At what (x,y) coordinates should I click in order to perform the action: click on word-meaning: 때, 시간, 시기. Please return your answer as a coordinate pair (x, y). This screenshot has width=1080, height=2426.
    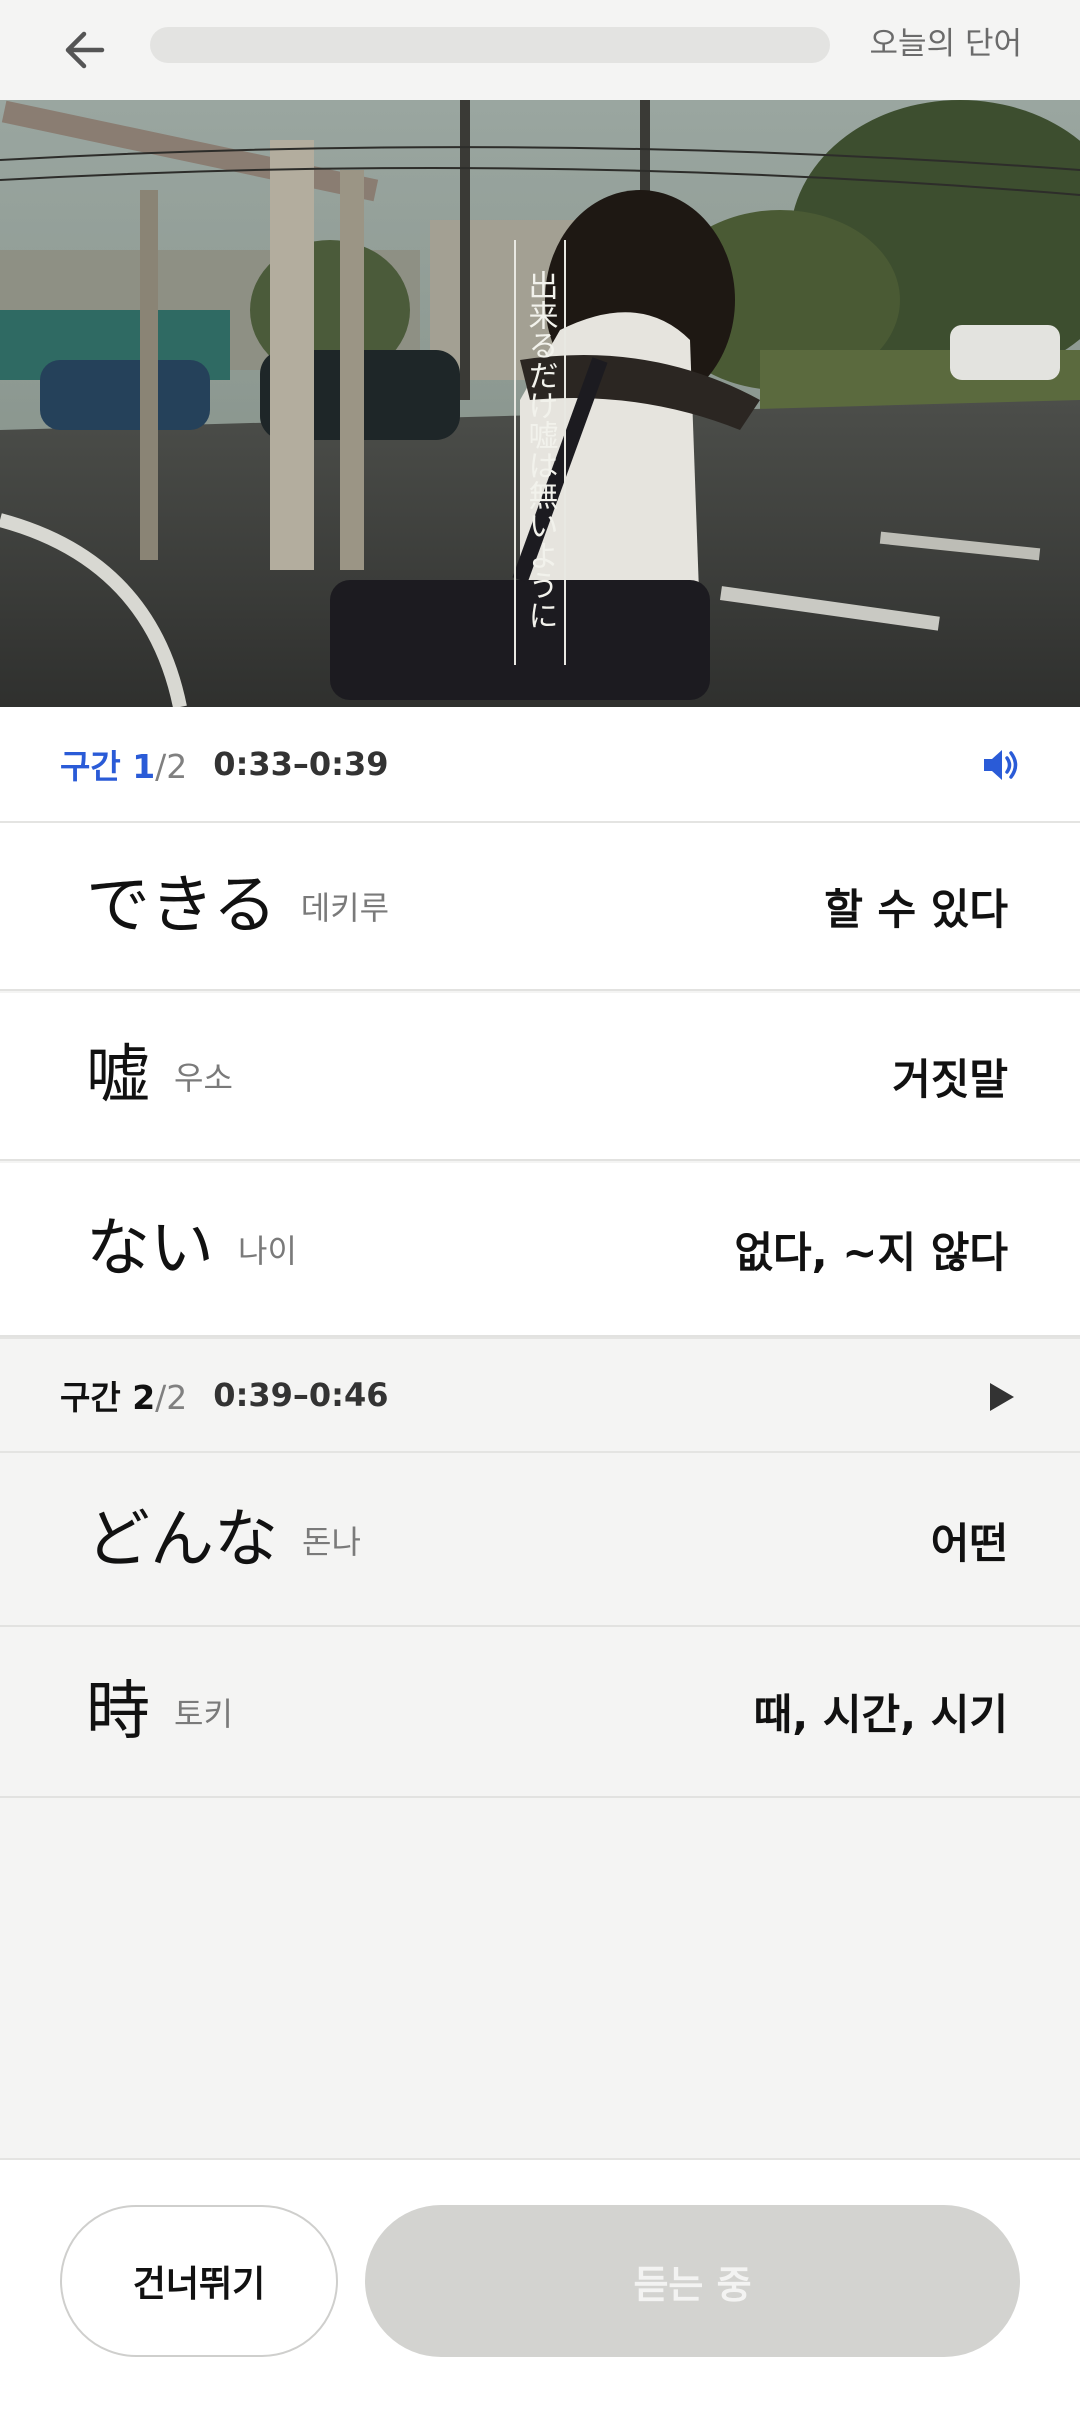
    Looking at the image, I should click on (880, 1714).